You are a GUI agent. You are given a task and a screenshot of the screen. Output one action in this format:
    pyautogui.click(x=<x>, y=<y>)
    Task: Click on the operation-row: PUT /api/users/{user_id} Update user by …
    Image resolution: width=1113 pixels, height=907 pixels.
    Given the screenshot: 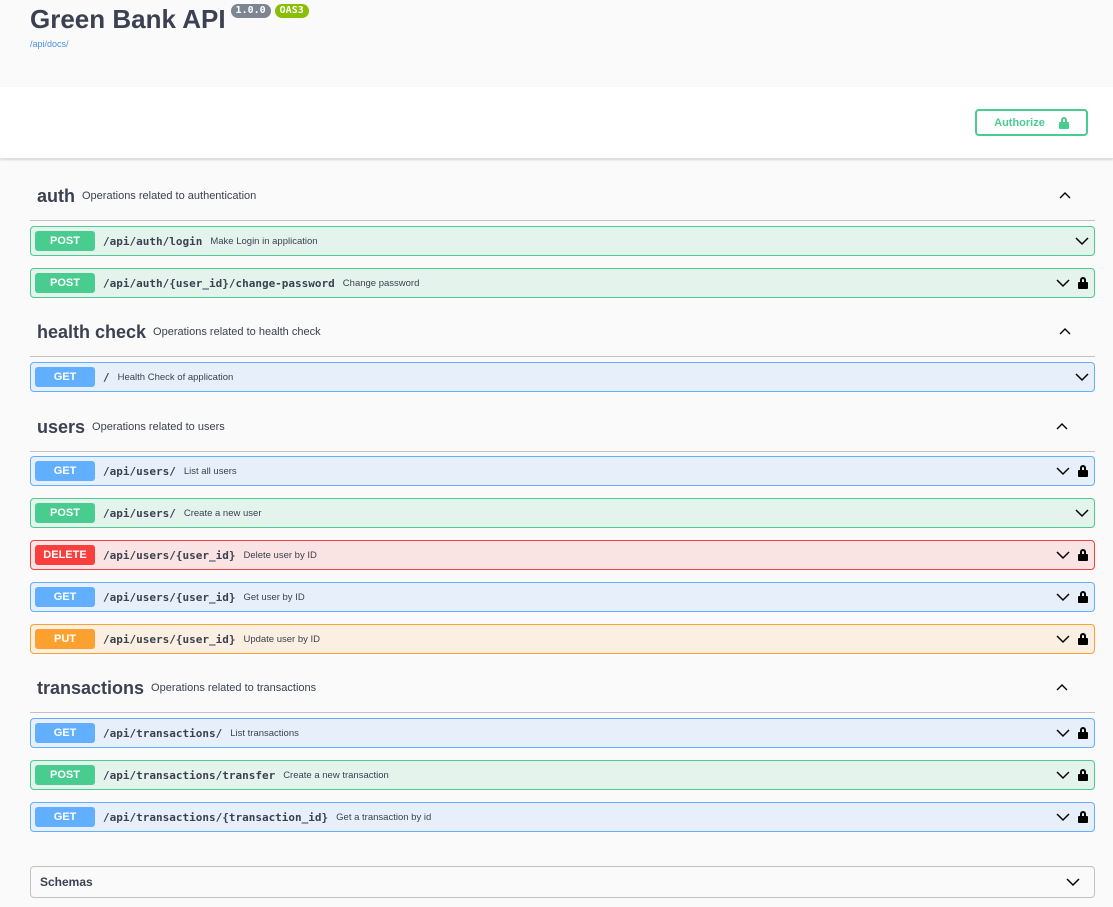 What is the action you would take?
    pyautogui.click(x=562, y=639)
    